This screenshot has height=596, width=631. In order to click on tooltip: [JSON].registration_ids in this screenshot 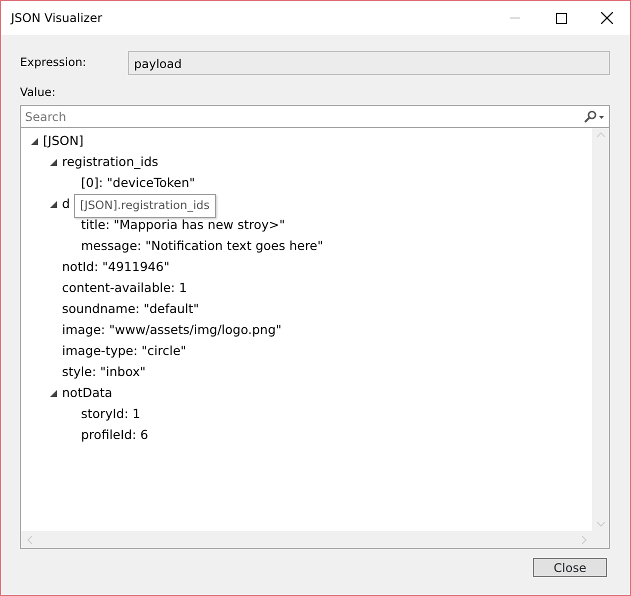, I will do `click(145, 206)`.